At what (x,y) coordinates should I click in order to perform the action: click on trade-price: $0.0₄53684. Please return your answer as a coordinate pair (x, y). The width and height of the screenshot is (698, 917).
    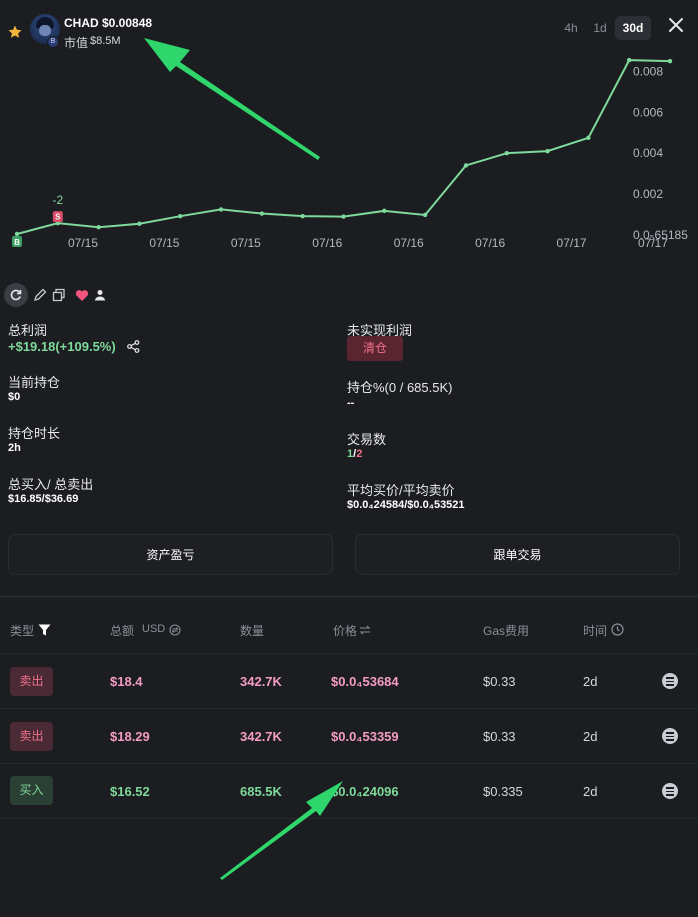
    Looking at the image, I should click on (365, 681).